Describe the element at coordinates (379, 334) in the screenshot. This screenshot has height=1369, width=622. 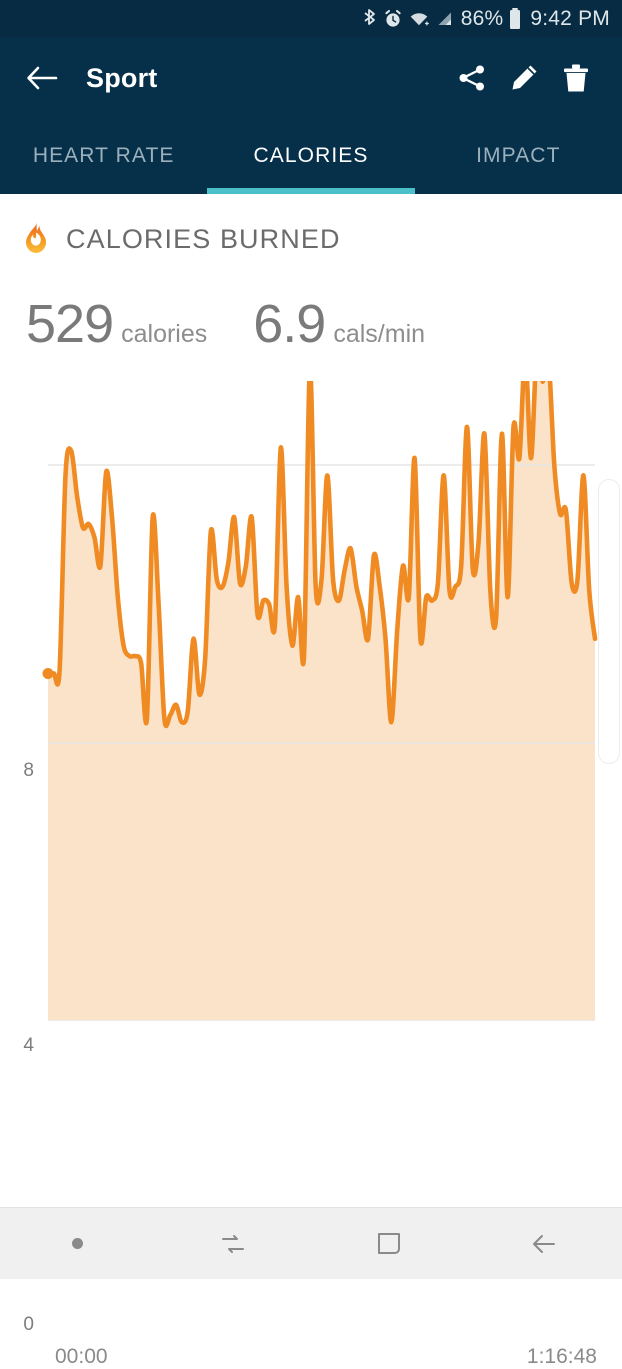
I see `rate-unit: cals/min` at that location.